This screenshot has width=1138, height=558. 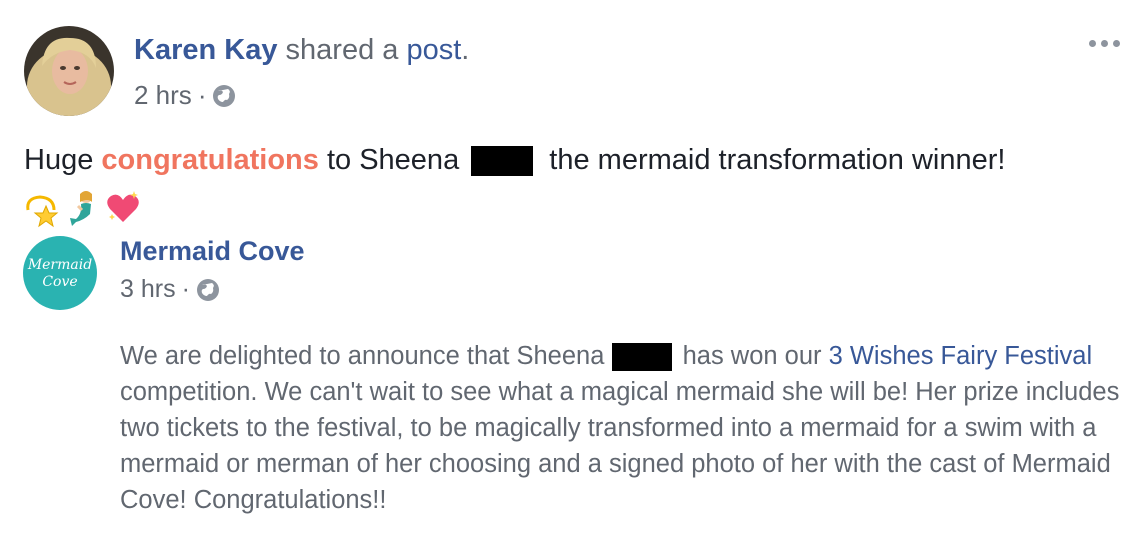 I want to click on post-timestamp: 2 hrs, so click(x=163, y=95).